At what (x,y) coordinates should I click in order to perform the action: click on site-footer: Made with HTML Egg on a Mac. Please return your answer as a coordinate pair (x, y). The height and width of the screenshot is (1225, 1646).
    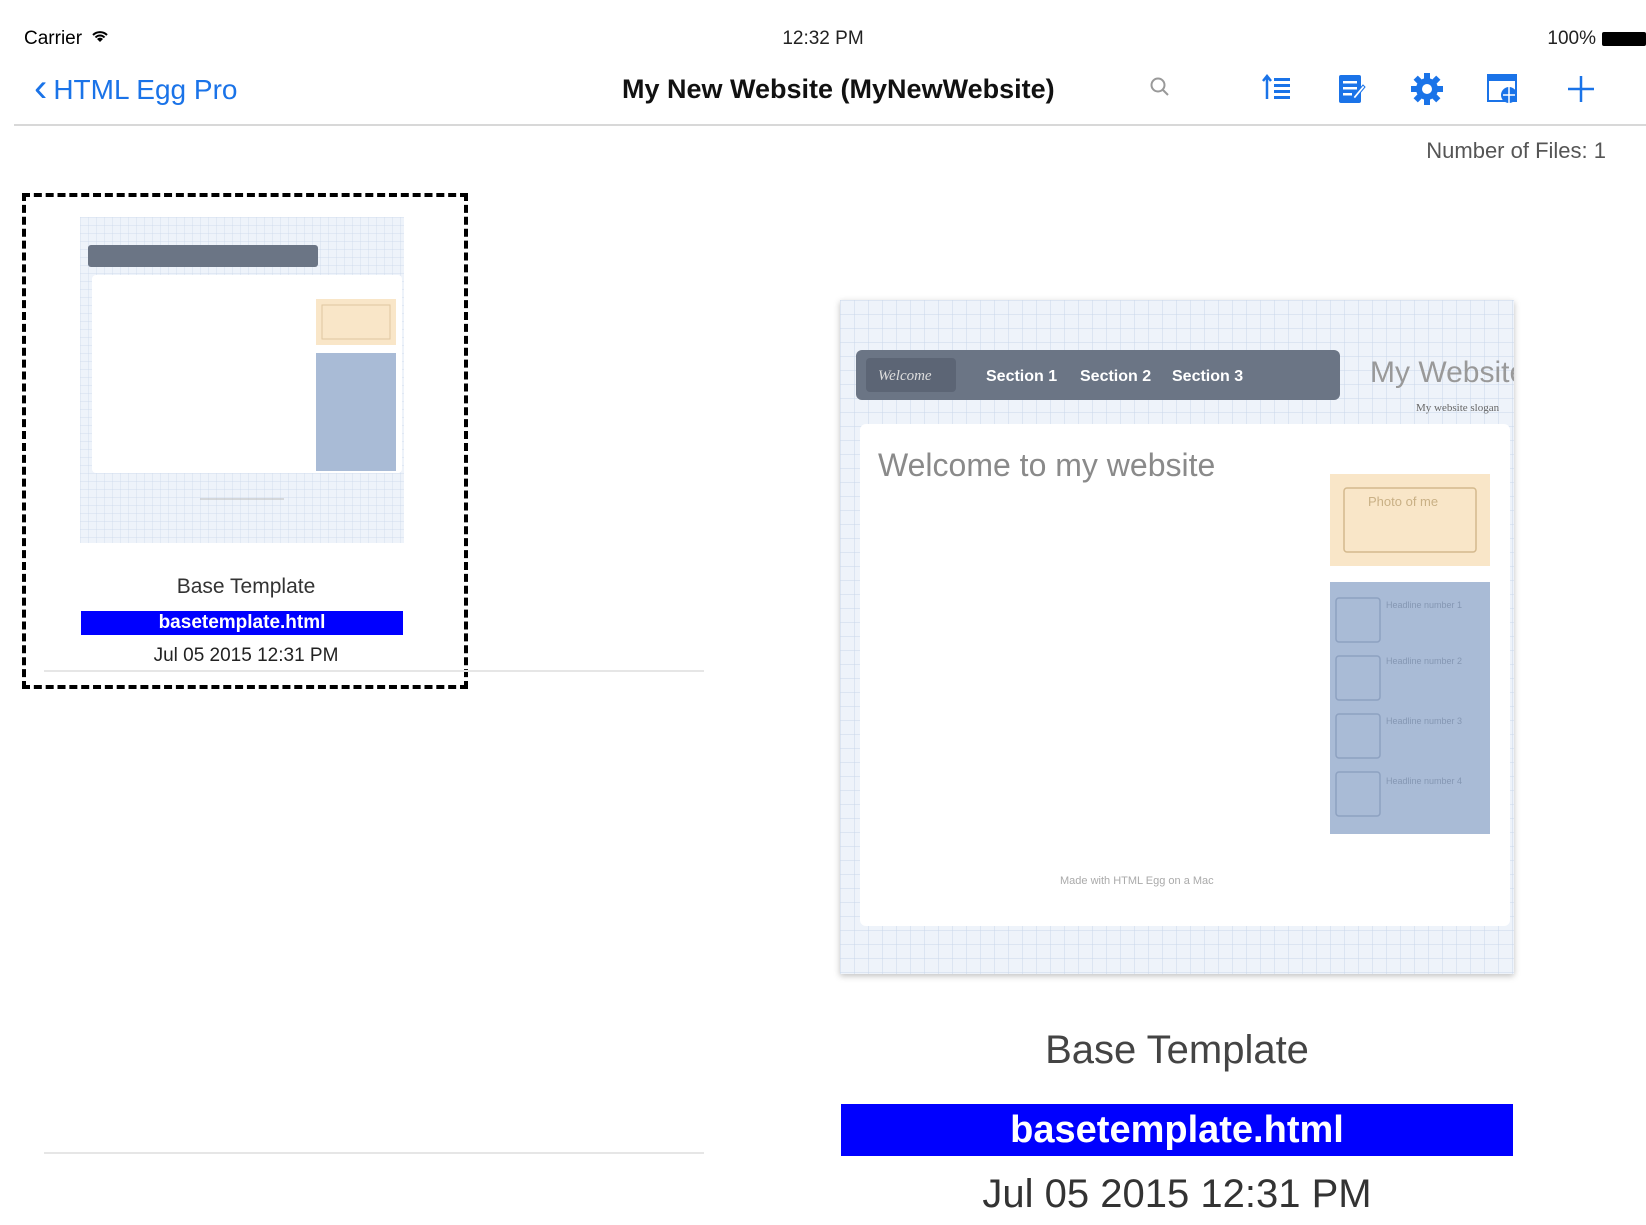
    Looking at the image, I should click on (1137, 881).